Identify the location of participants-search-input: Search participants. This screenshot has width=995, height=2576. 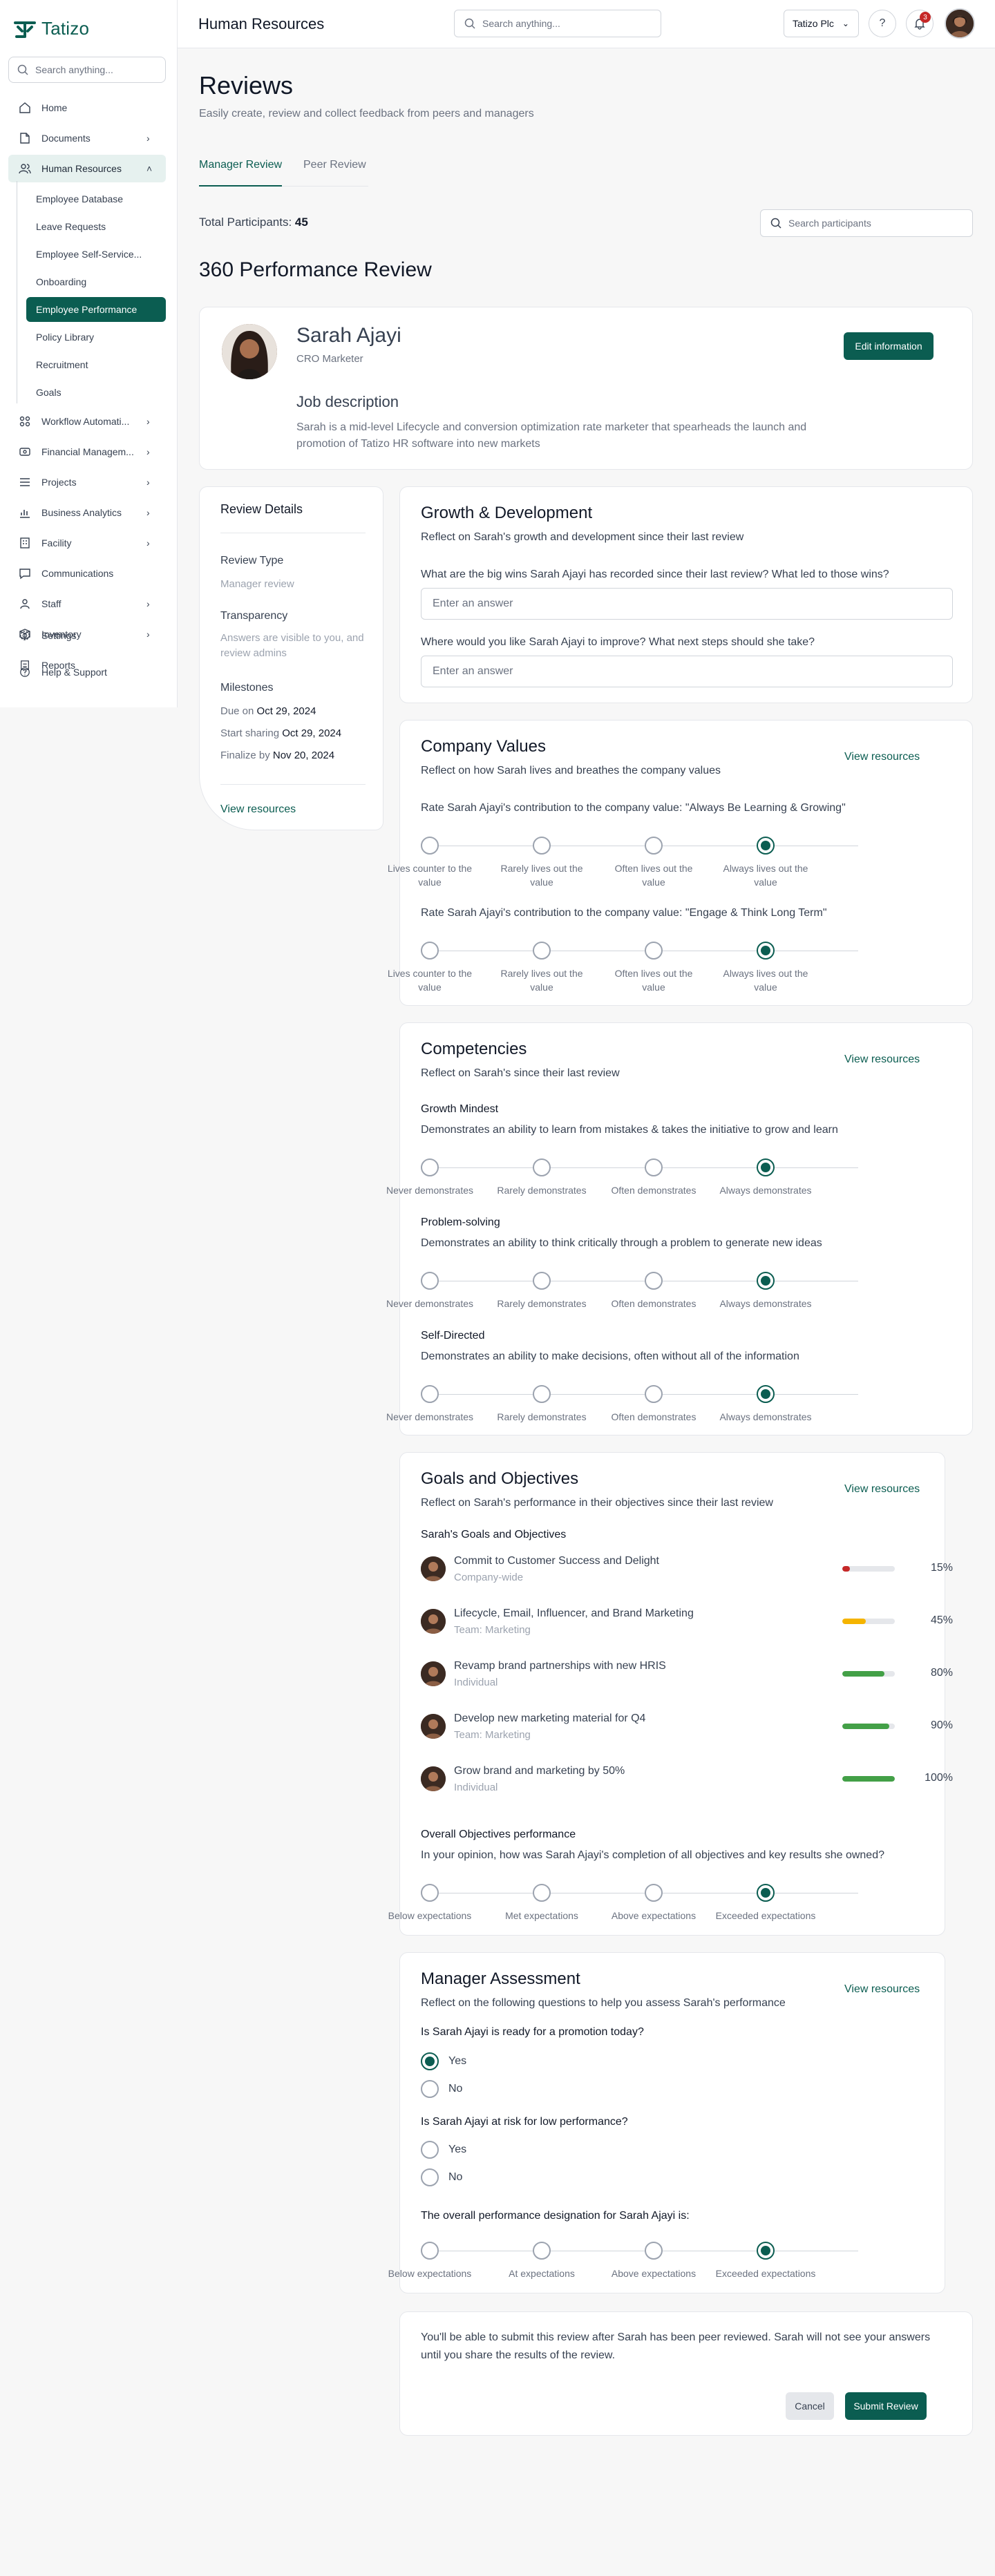
(866, 223).